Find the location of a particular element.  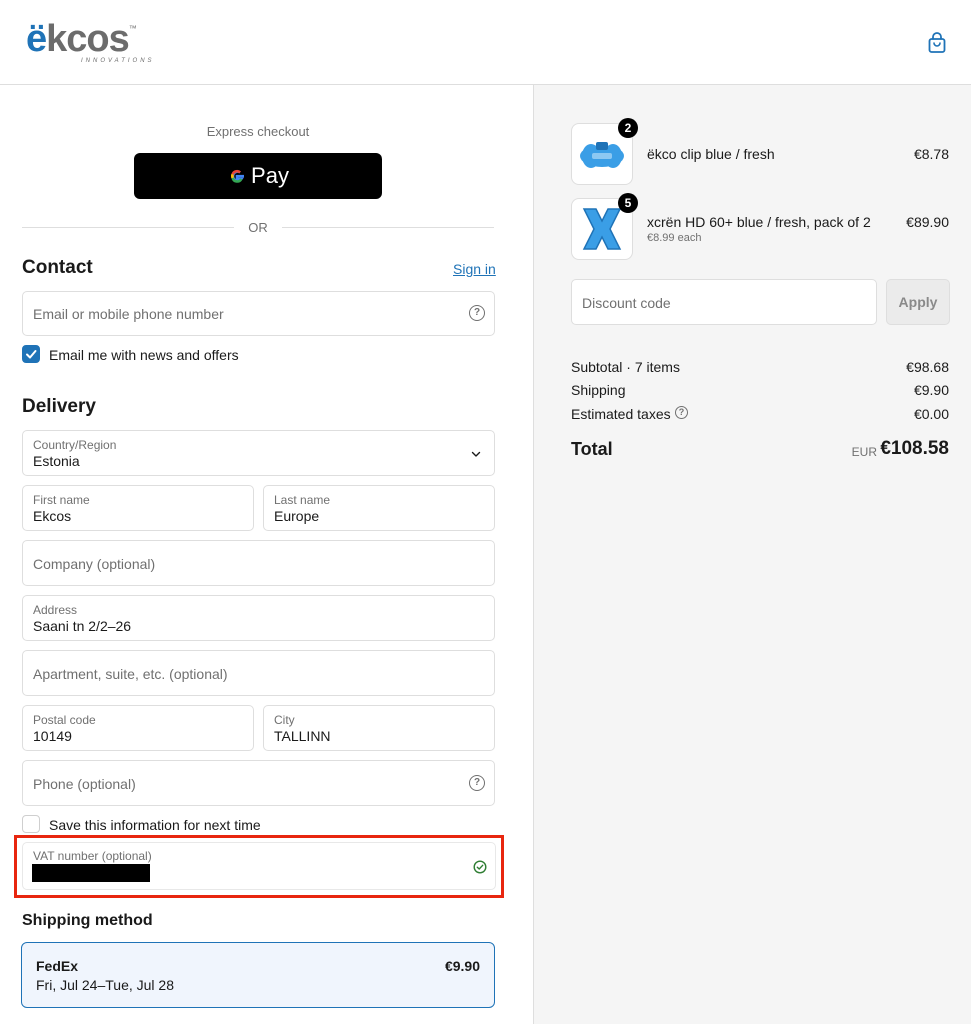

vat-highlight-box: VAT number (optional) is located at coordinates (259, 866).